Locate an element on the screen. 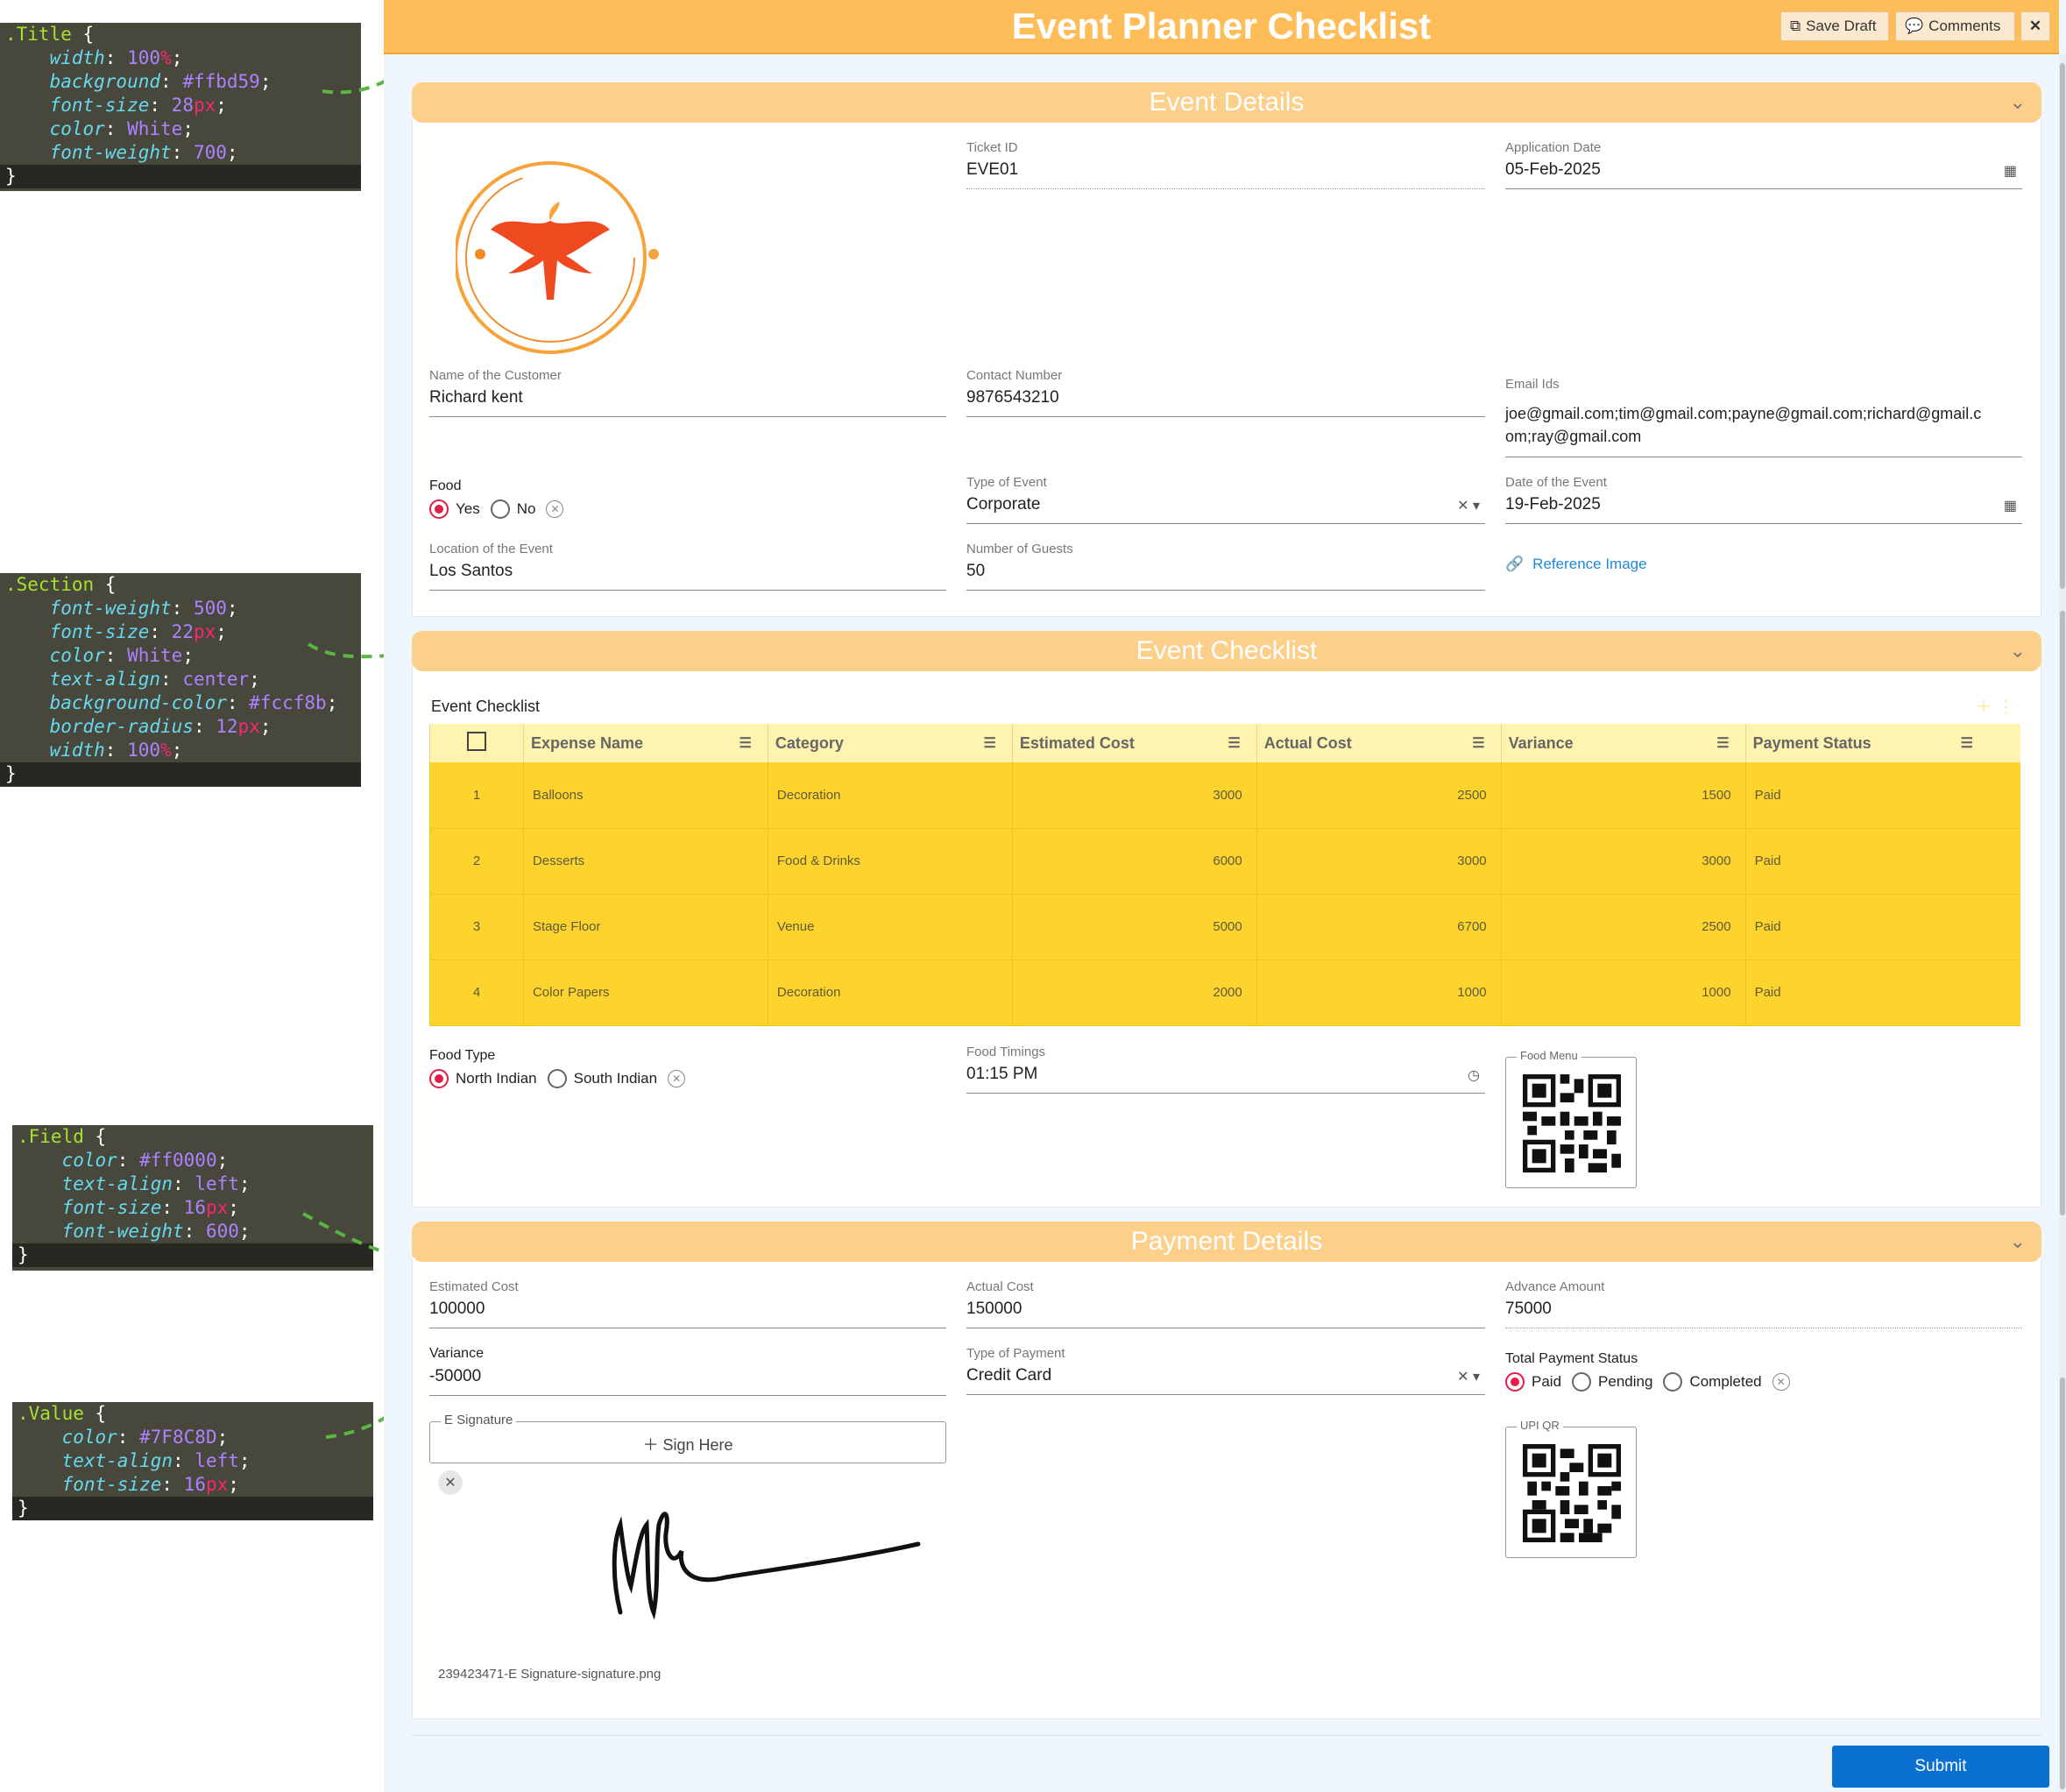 The width and height of the screenshot is (2066, 1792). category-cell: Venue is located at coordinates (890, 927).